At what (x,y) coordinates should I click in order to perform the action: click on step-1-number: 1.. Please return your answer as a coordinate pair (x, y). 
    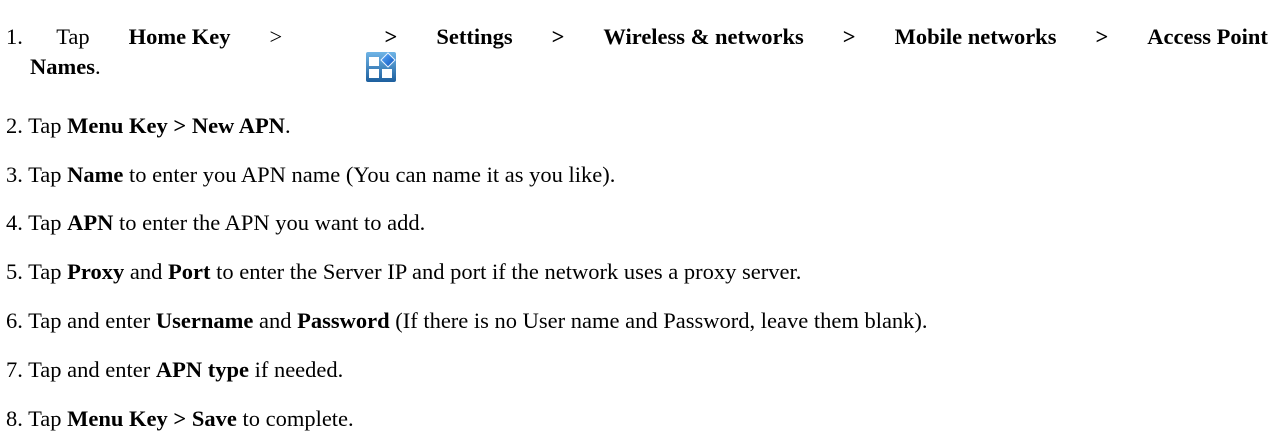
    Looking at the image, I should click on (14, 36).